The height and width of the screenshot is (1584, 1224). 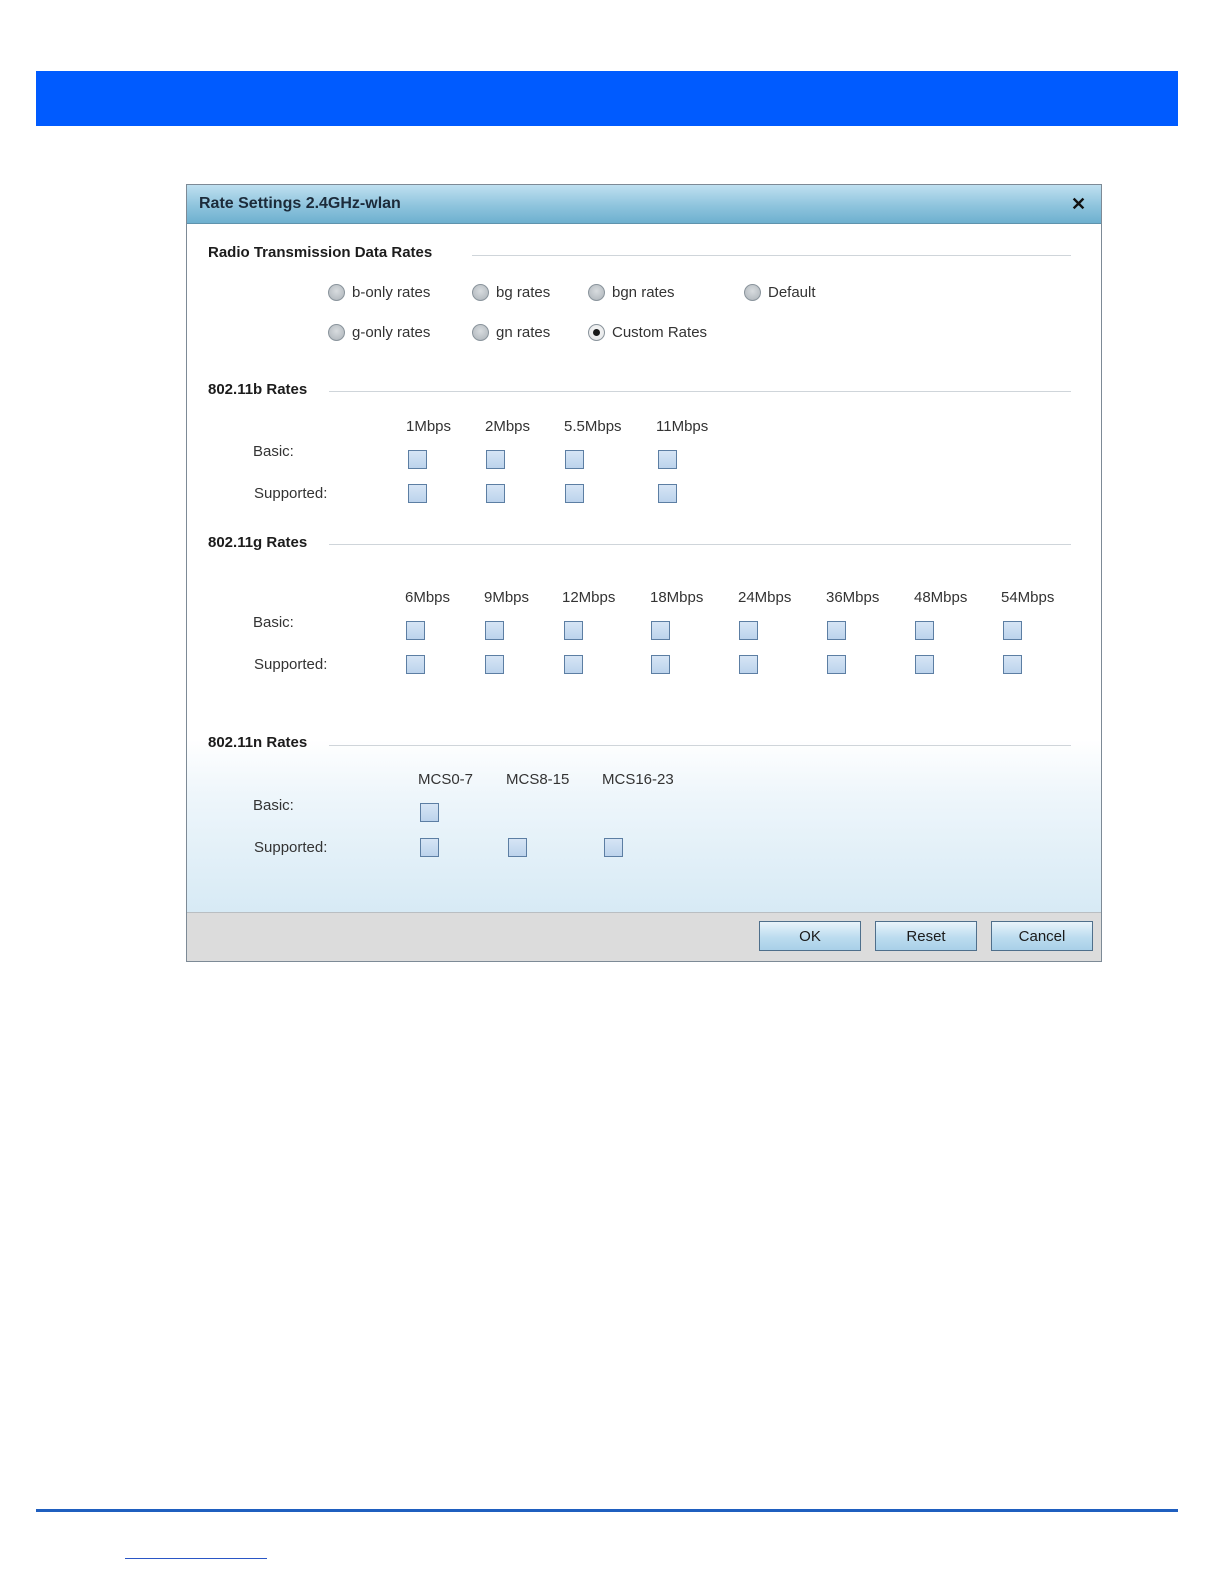 What do you see at coordinates (574, 459) in the screenshot?
I see `b-basic-5-5mbps-checkbox` at bounding box center [574, 459].